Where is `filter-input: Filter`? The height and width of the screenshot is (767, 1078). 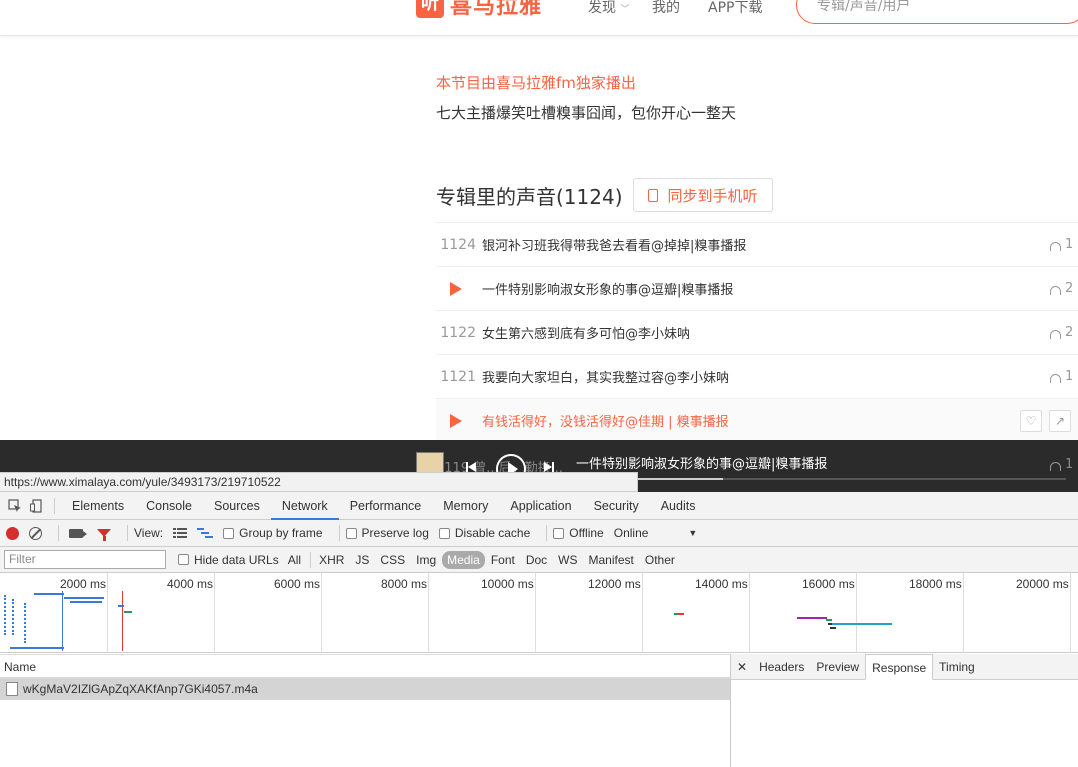 filter-input: Filter is located at coordinates (85, 559).